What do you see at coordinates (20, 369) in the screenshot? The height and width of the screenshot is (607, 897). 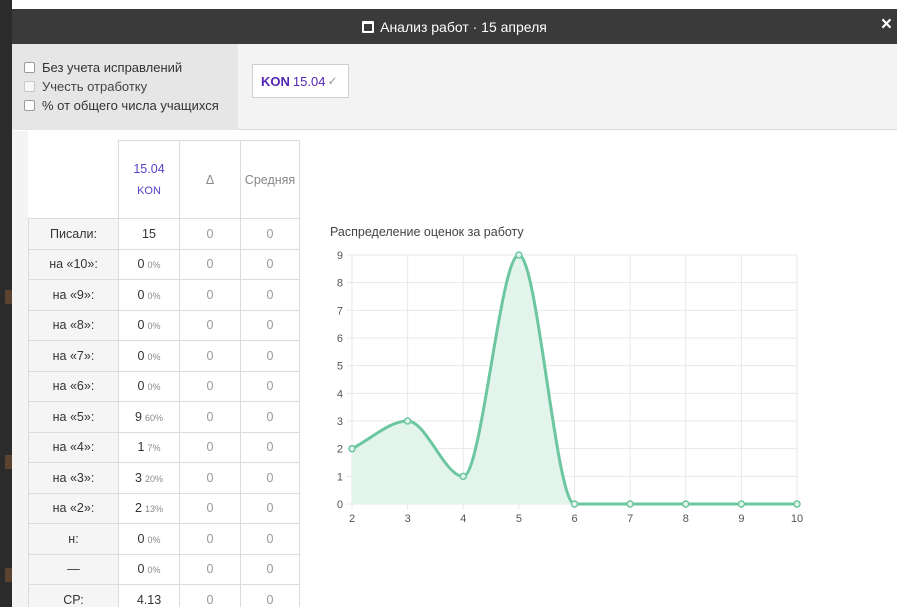 I see `content-gutter` at bounding box center [20, 369].